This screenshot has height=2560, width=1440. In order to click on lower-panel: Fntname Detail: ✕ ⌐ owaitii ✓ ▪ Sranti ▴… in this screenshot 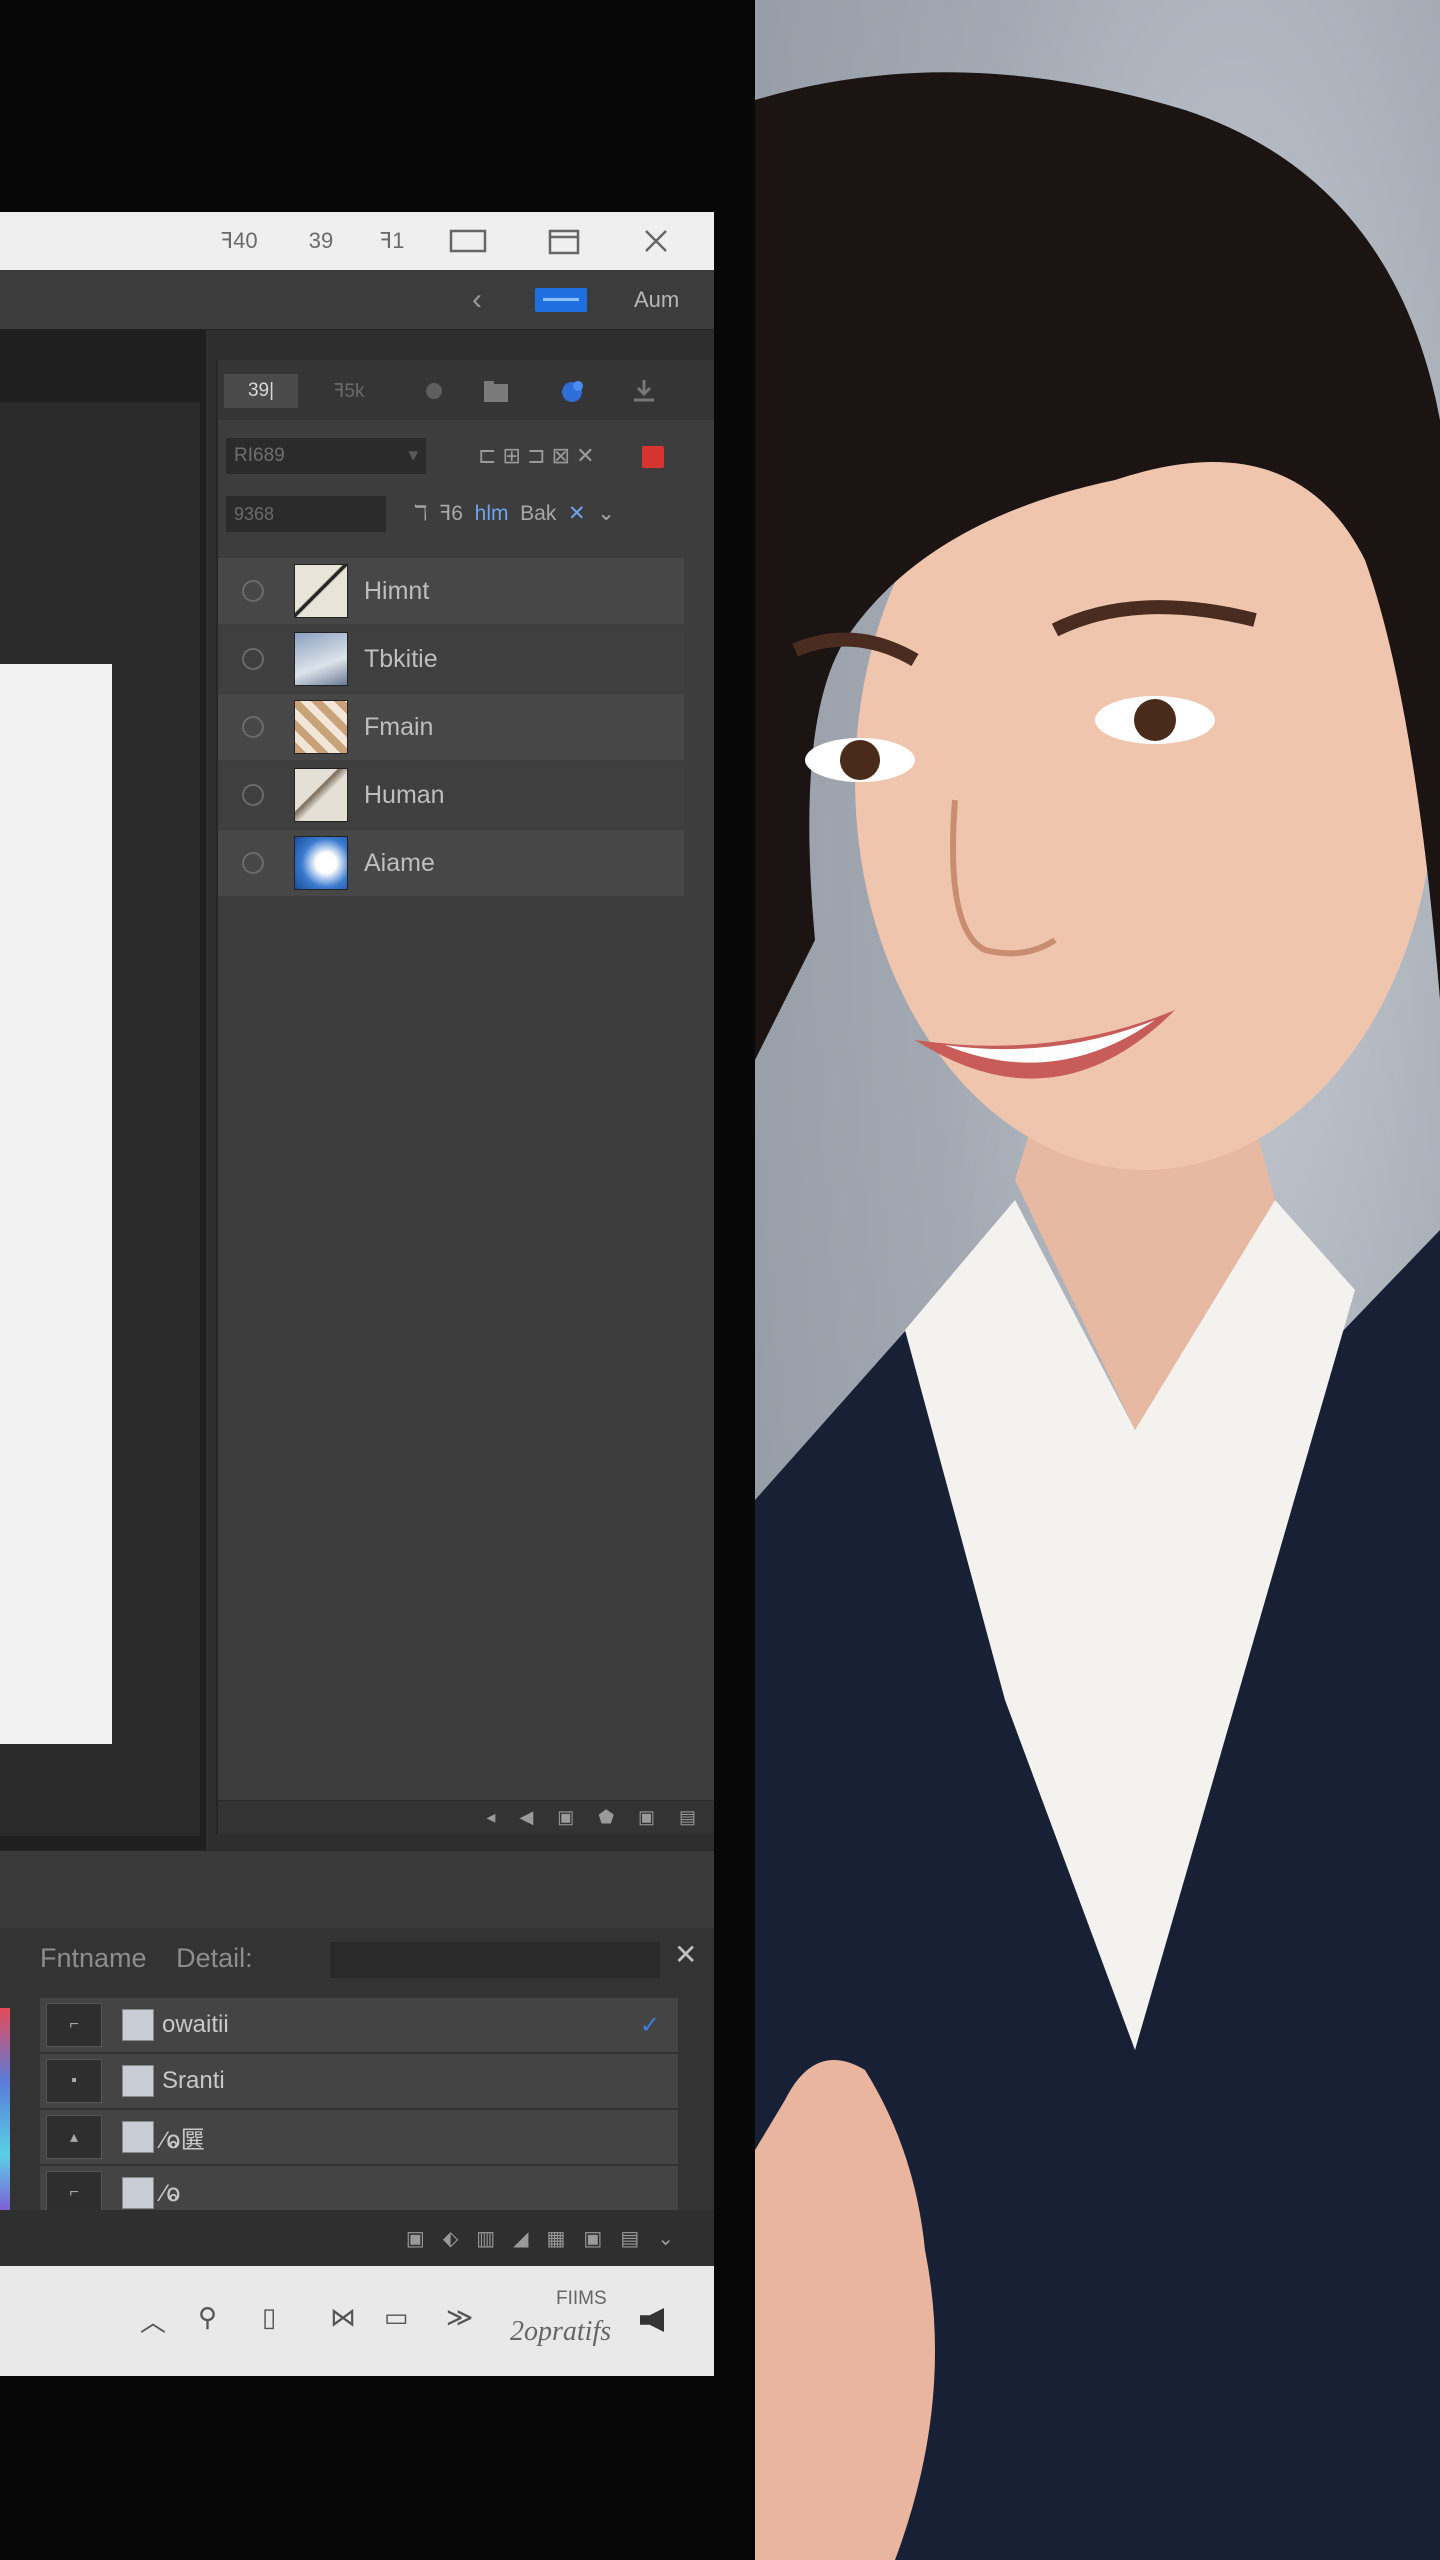, I will do `click(357, 2084)`.